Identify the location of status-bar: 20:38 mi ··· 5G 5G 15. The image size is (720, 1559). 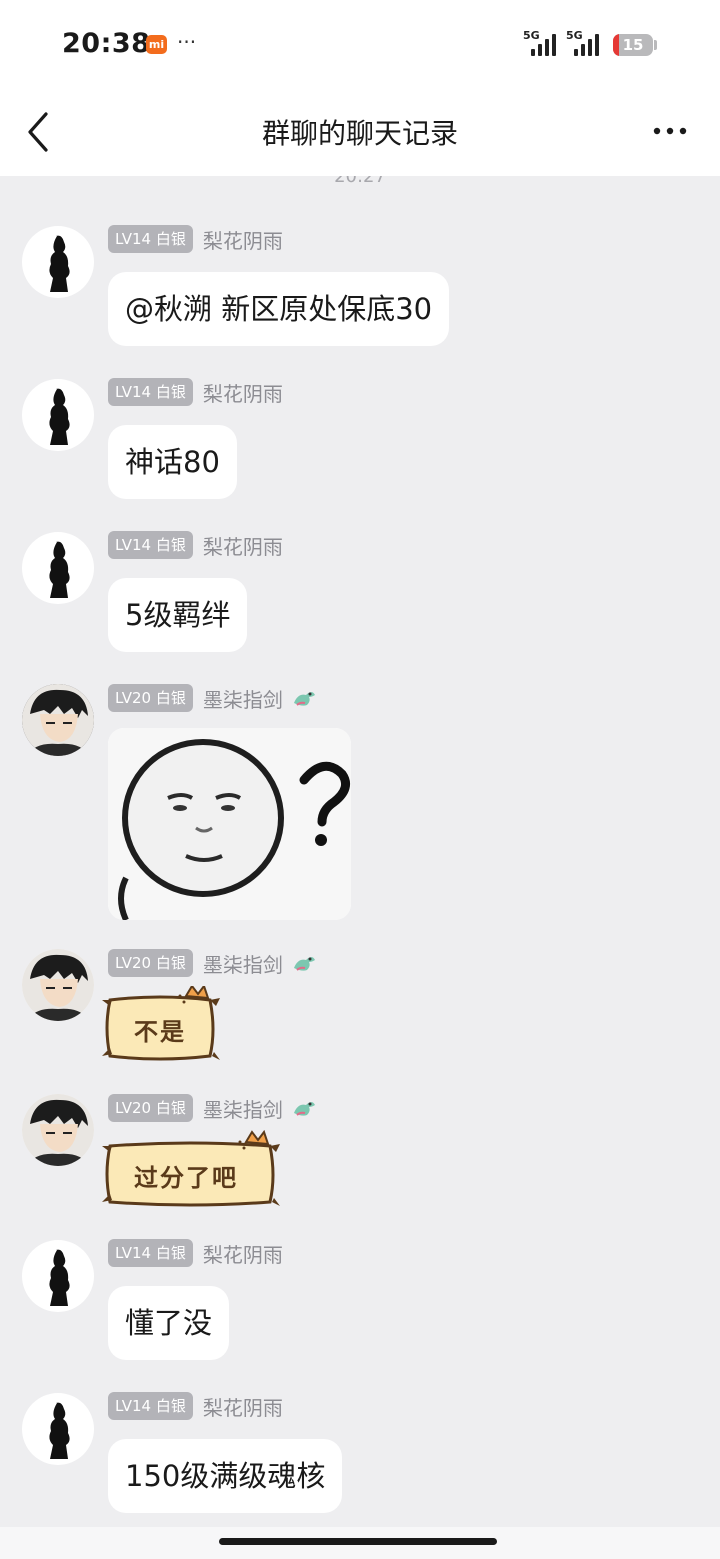
(360, 45).